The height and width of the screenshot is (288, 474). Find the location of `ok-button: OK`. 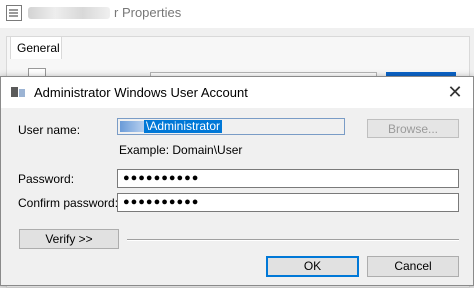

ok-button: OK is located at coordinates (312, 266).